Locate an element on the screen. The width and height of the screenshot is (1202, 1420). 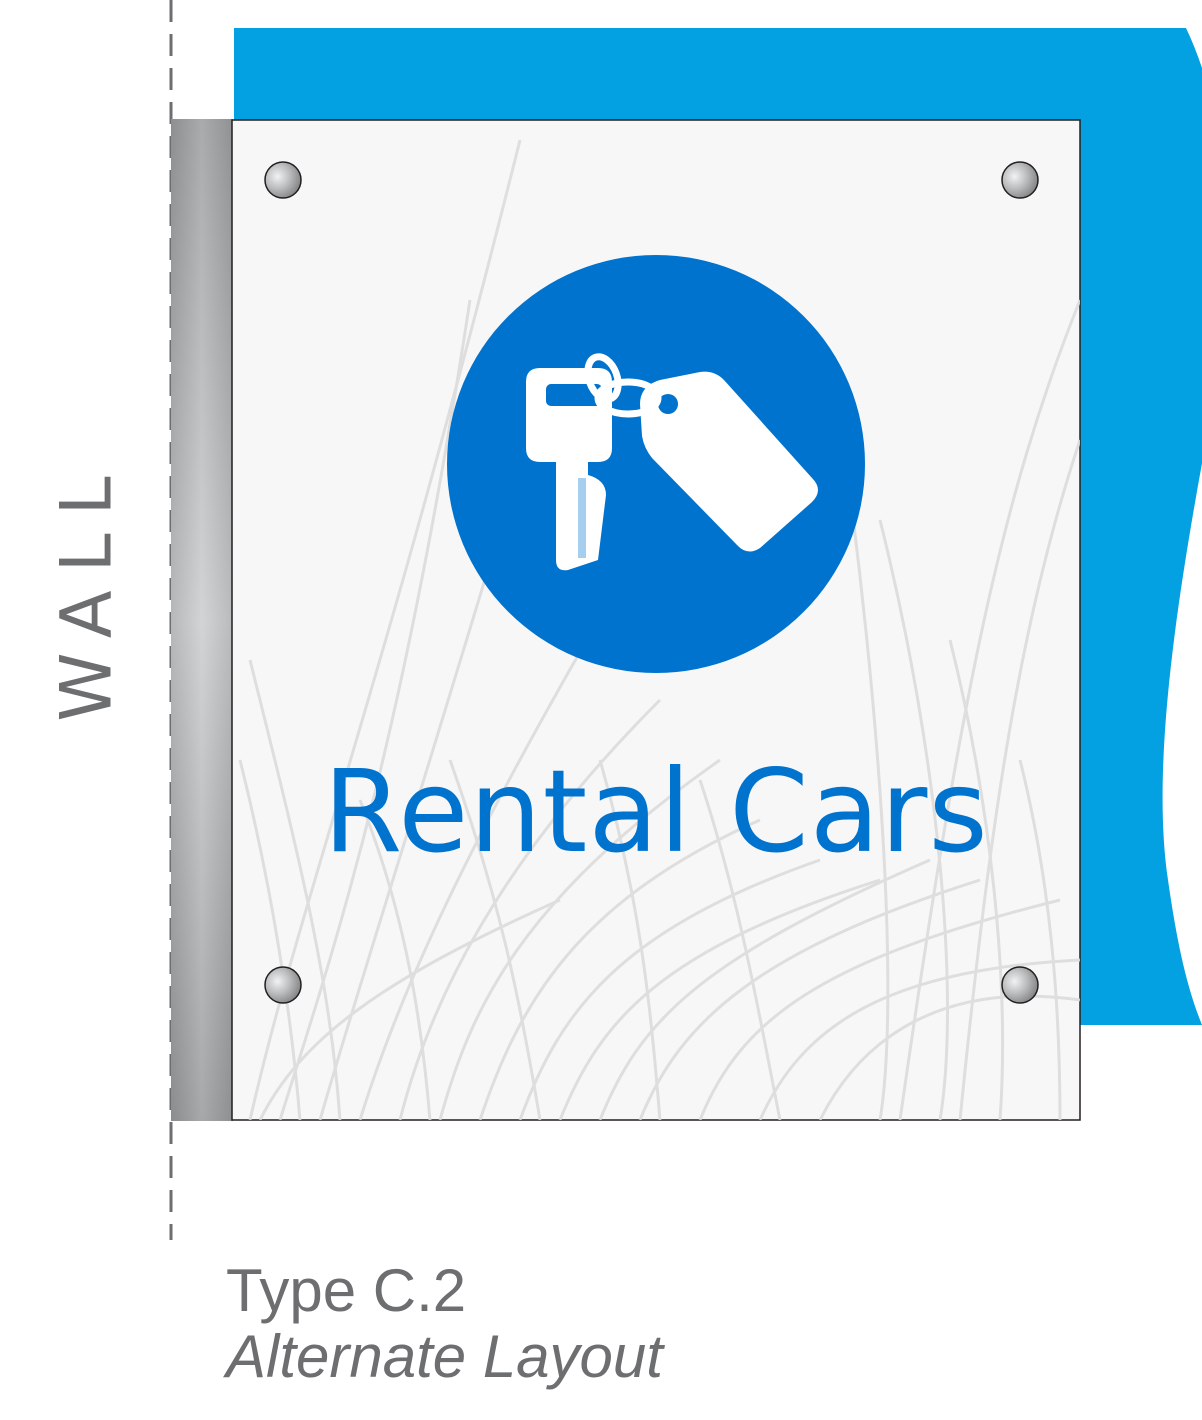
caption-type: Type C.2 is located at coordinates (346, 1290).